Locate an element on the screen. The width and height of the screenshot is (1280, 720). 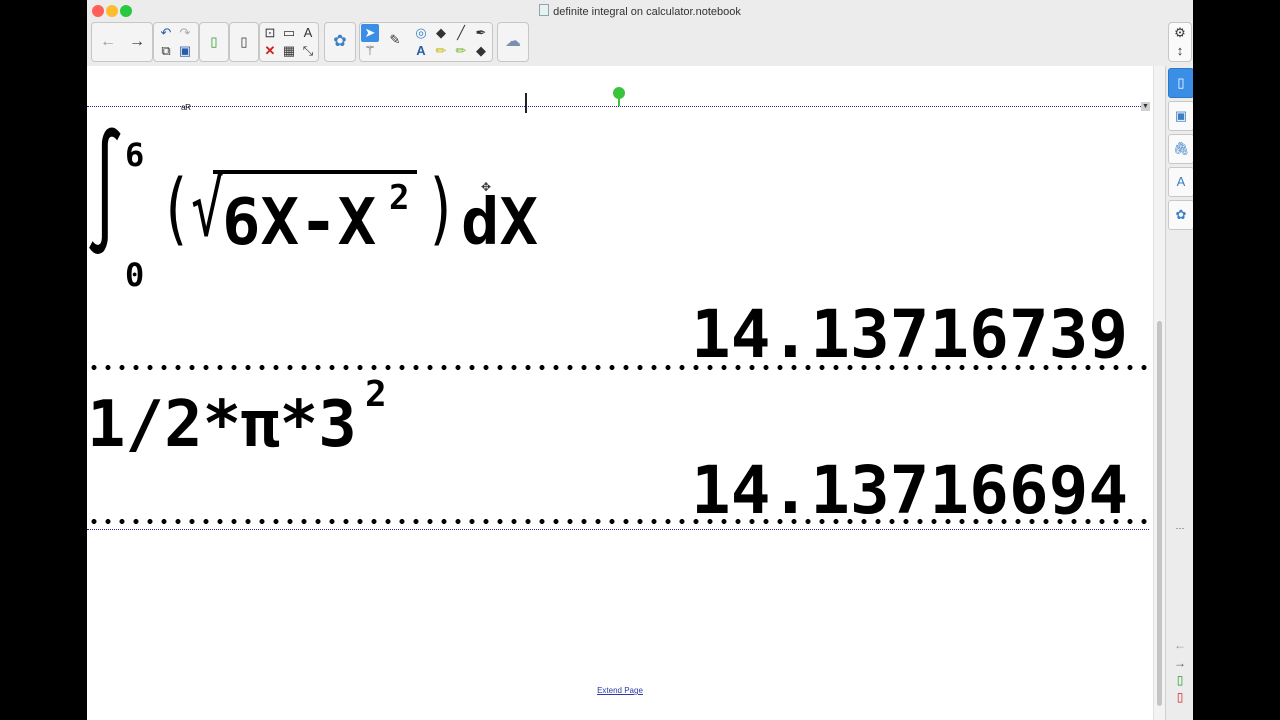
undo-icon: ↶ is located at coordinates (166, 33).